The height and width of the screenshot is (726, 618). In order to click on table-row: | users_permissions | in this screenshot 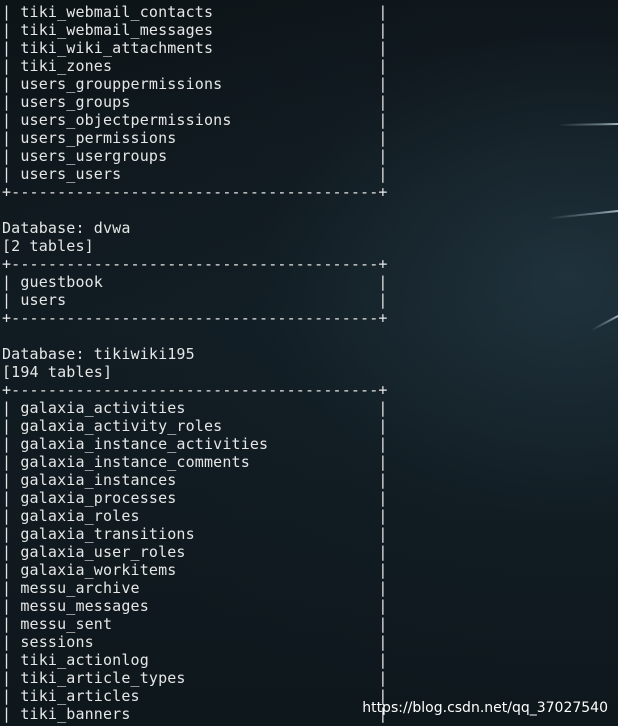, I will do `click(195, 138)`.